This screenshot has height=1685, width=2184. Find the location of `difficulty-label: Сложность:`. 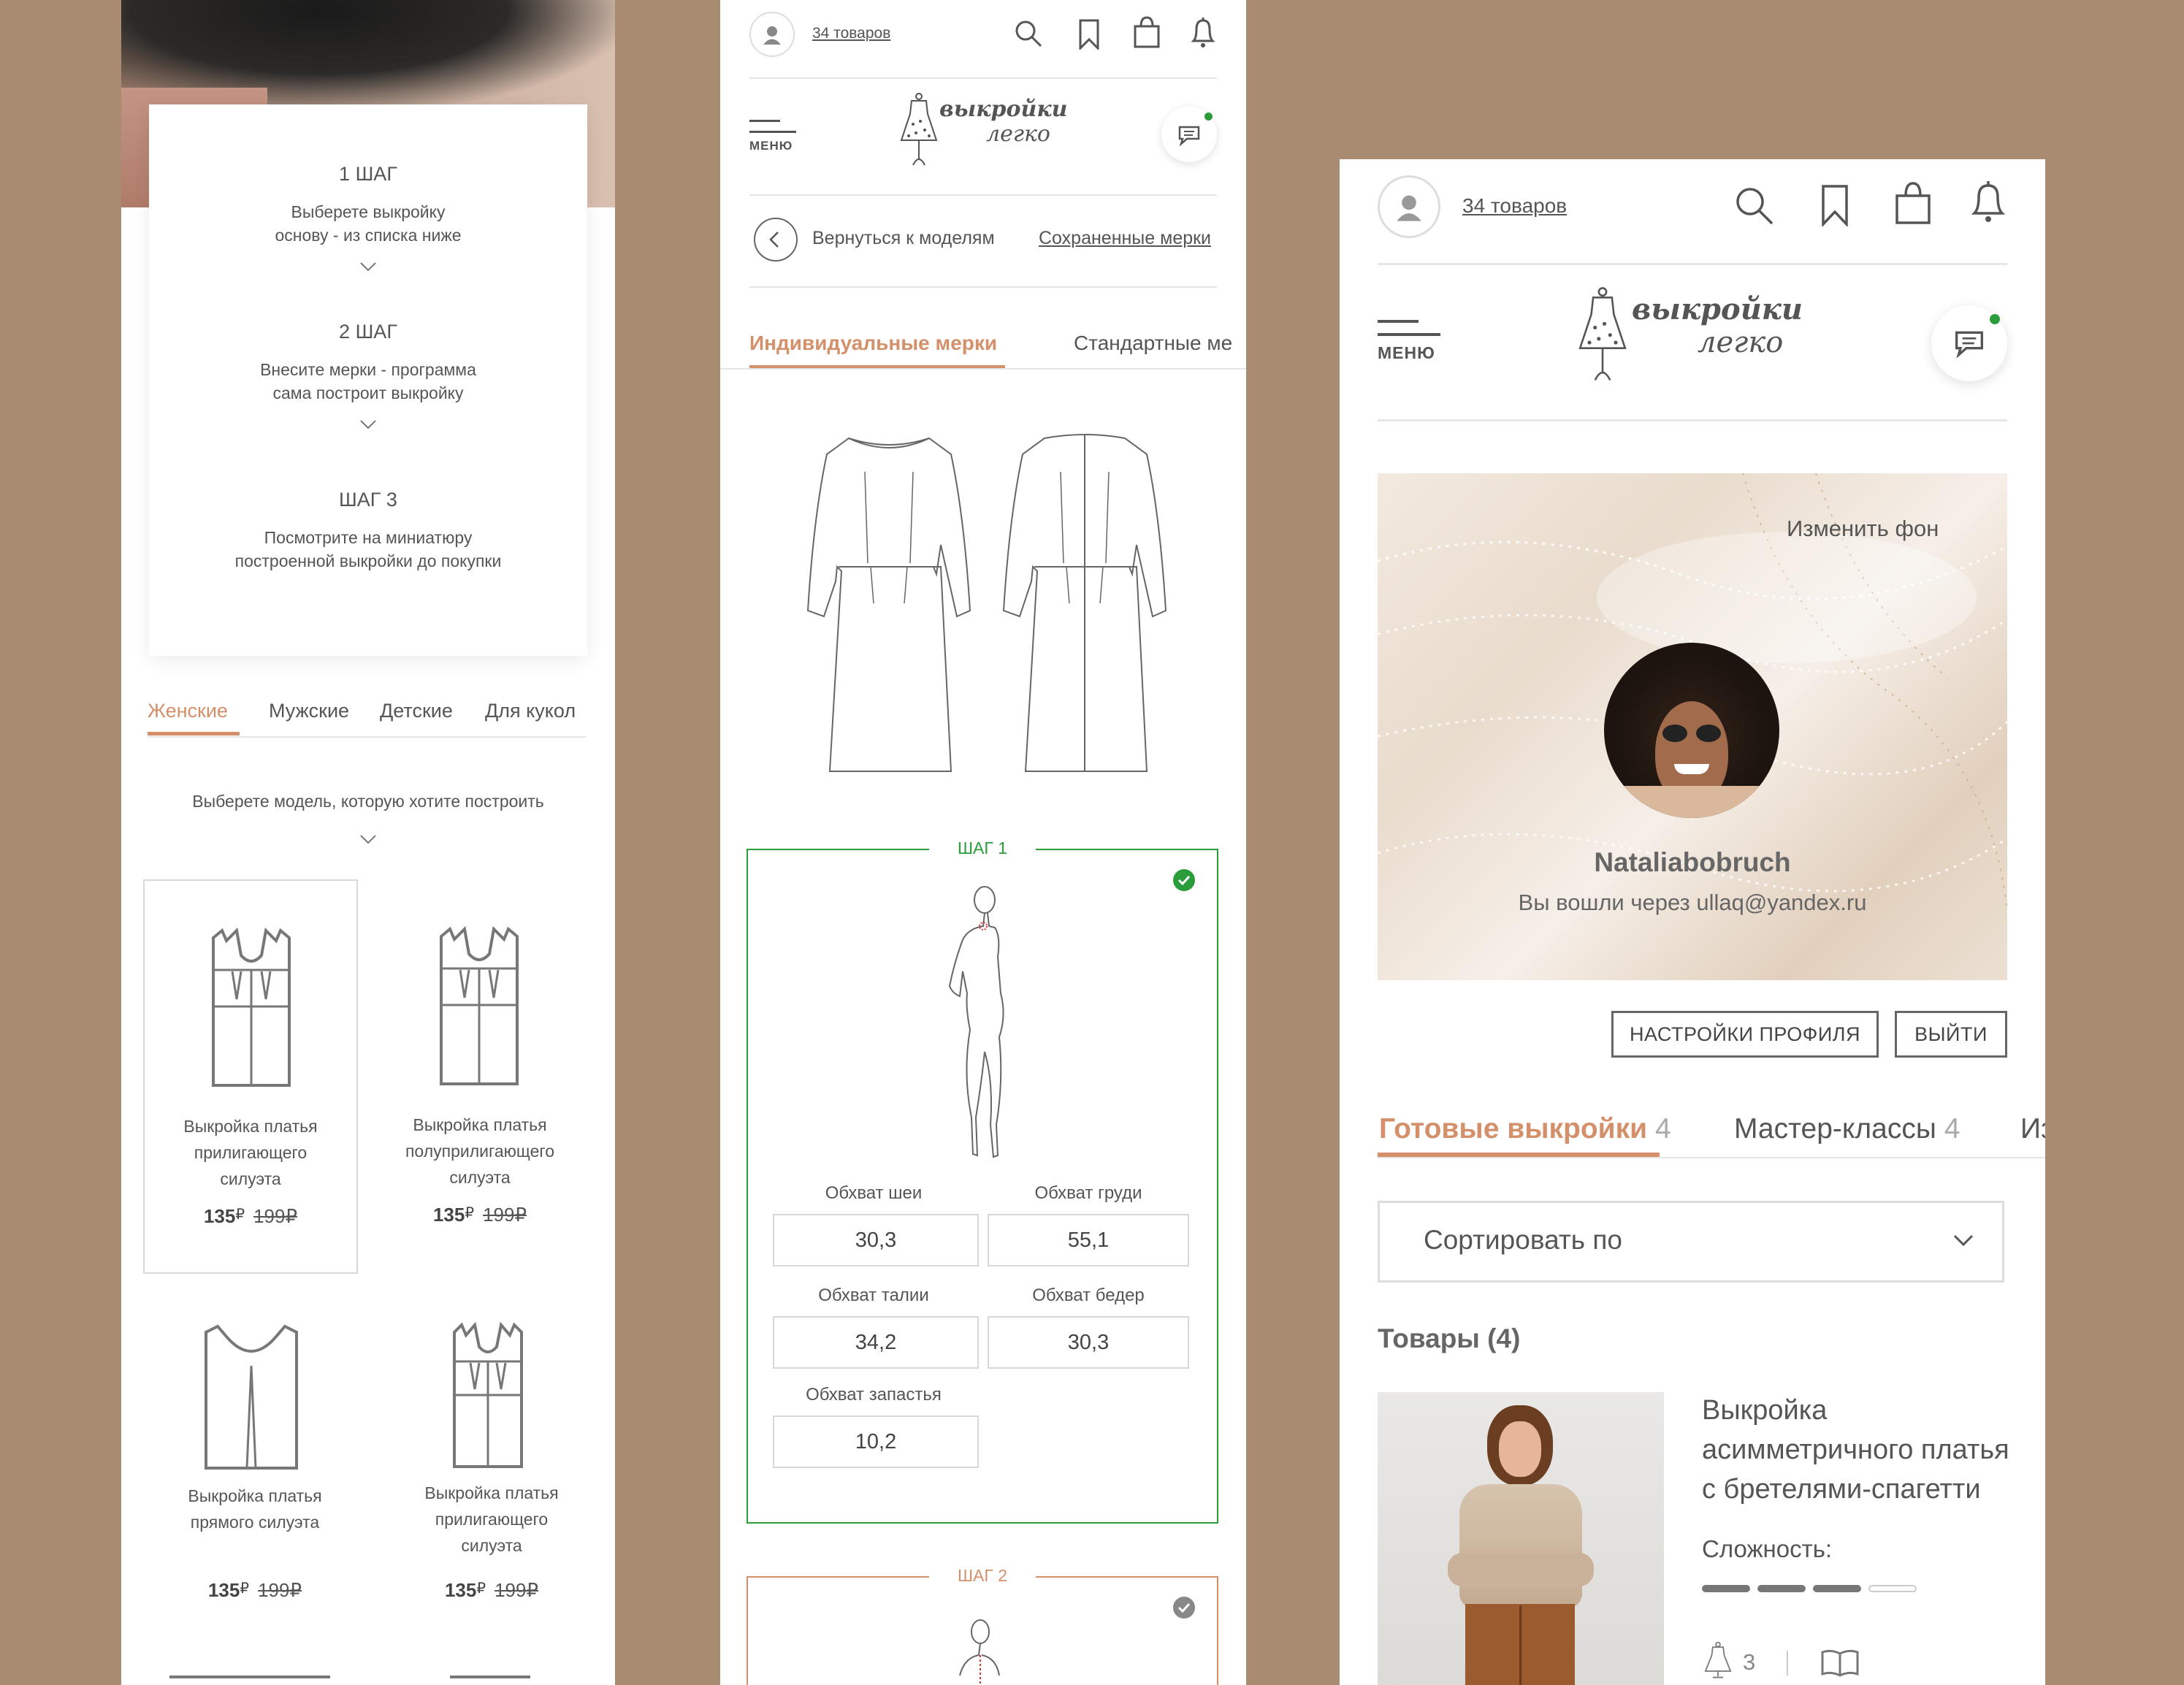

difficulty-label: Сложность: is located at coordinates (1767, 1548).